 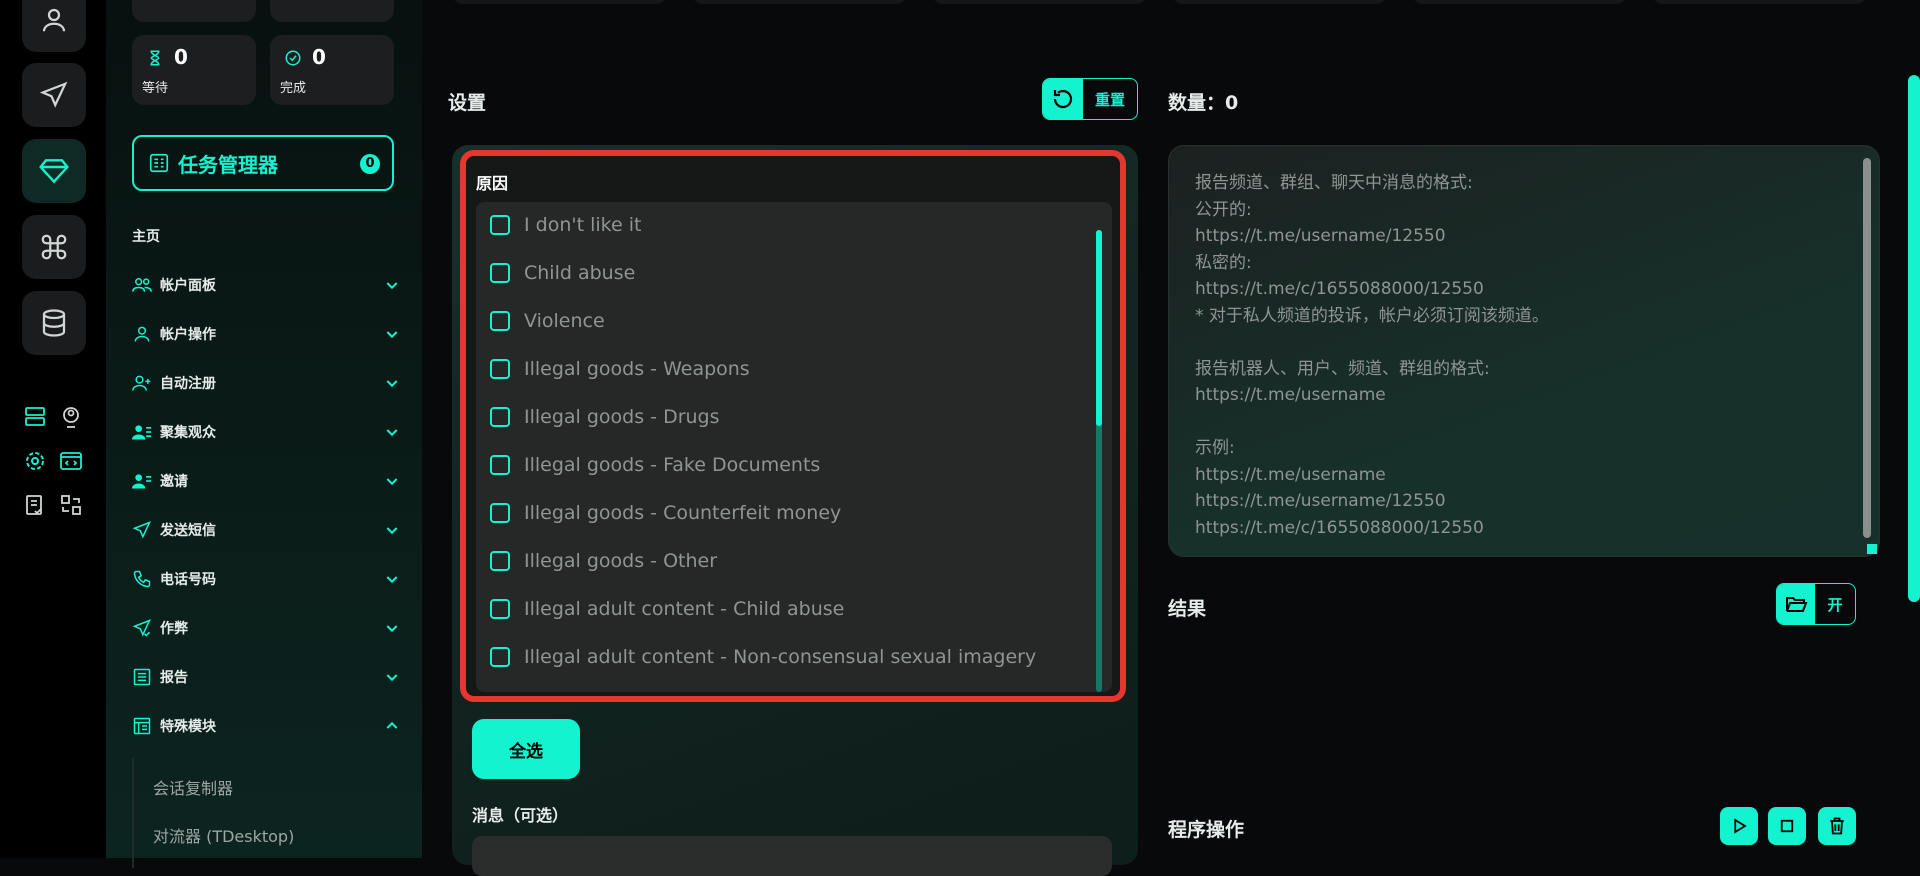 I want to click on trash-icon, so click(x=1837, y=826).